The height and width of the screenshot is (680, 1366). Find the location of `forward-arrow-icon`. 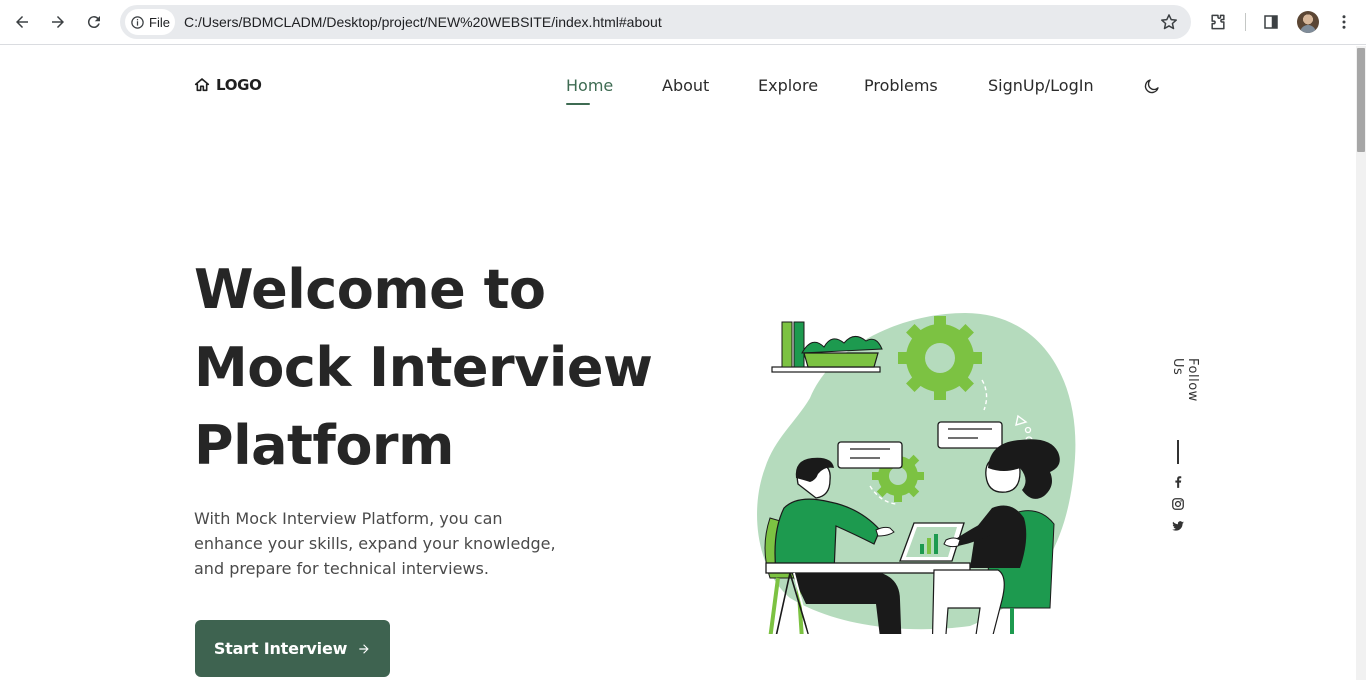

forward-arrow-icon is located at coordinates (58, 22).